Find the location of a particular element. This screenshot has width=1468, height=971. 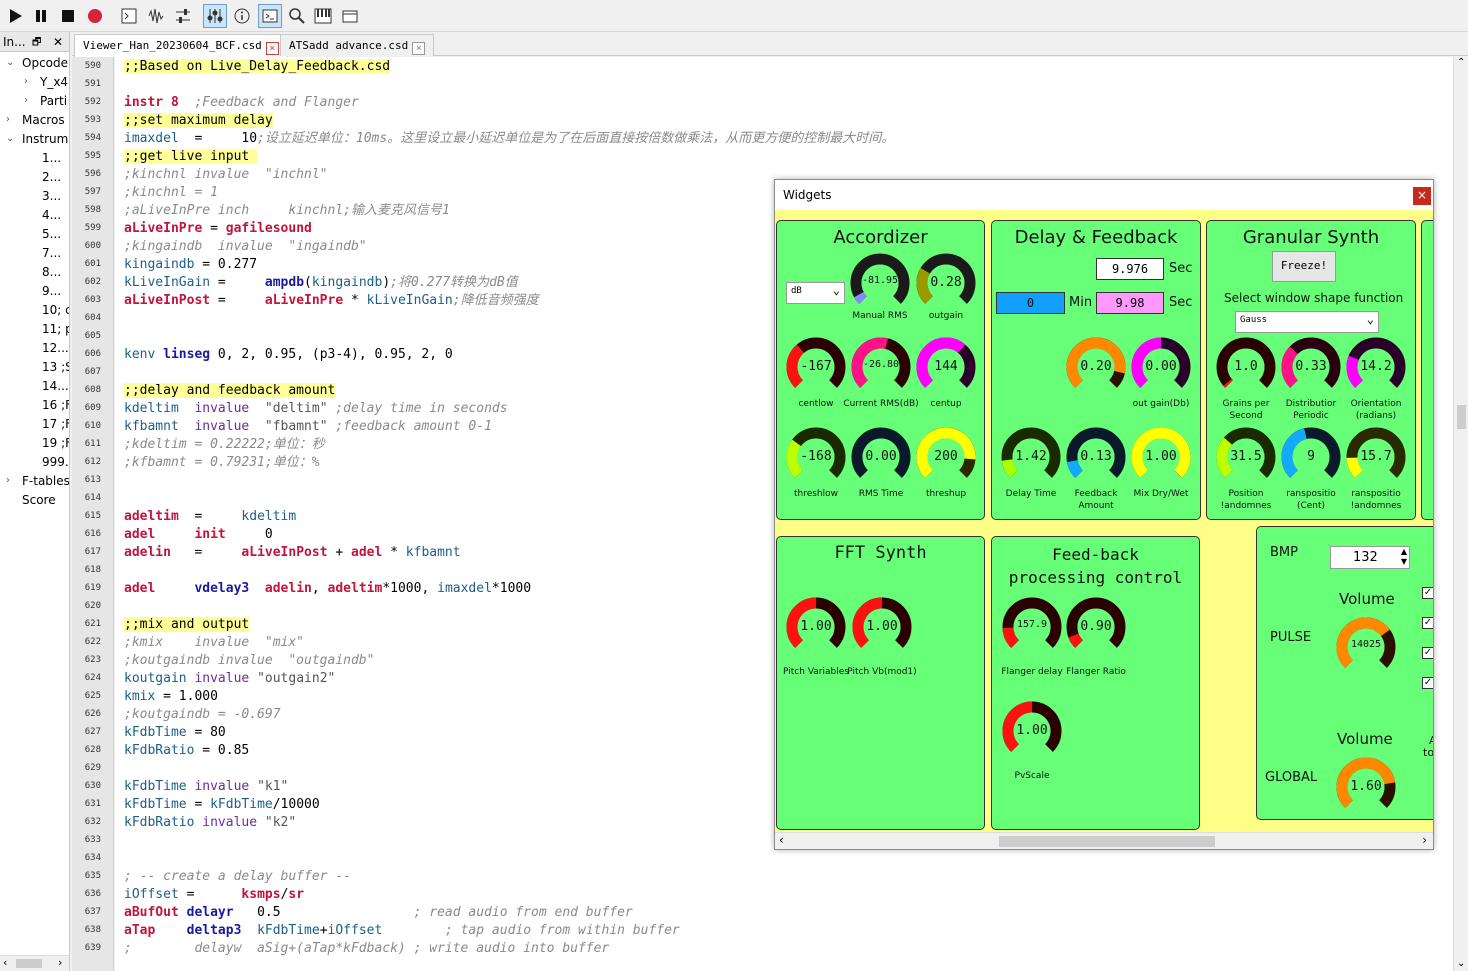

terminal-icon is located at coordinates (270, 16).